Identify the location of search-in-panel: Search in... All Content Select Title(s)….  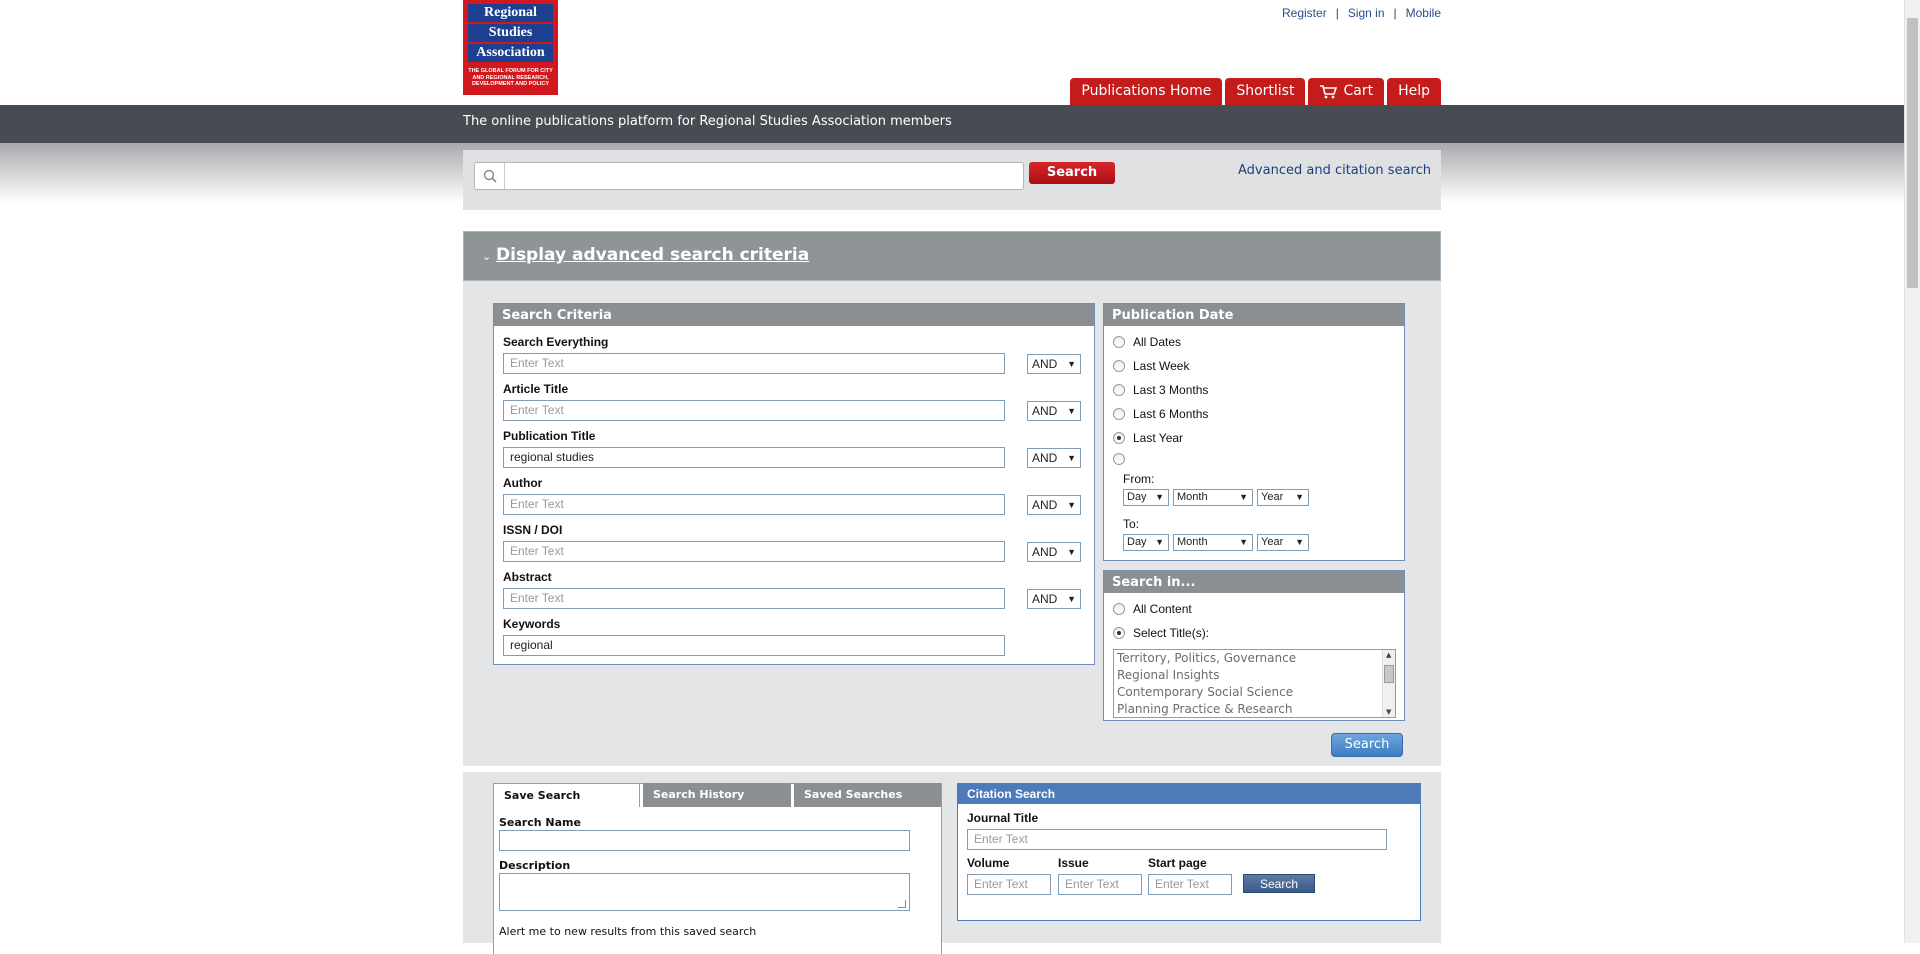
(1254, 645).